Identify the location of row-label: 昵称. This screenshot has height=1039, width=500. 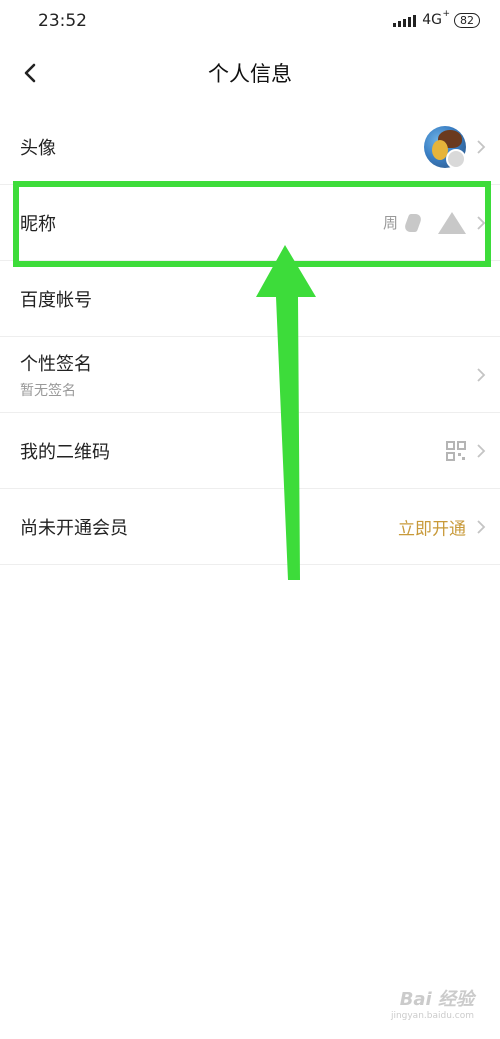
(38, 224).